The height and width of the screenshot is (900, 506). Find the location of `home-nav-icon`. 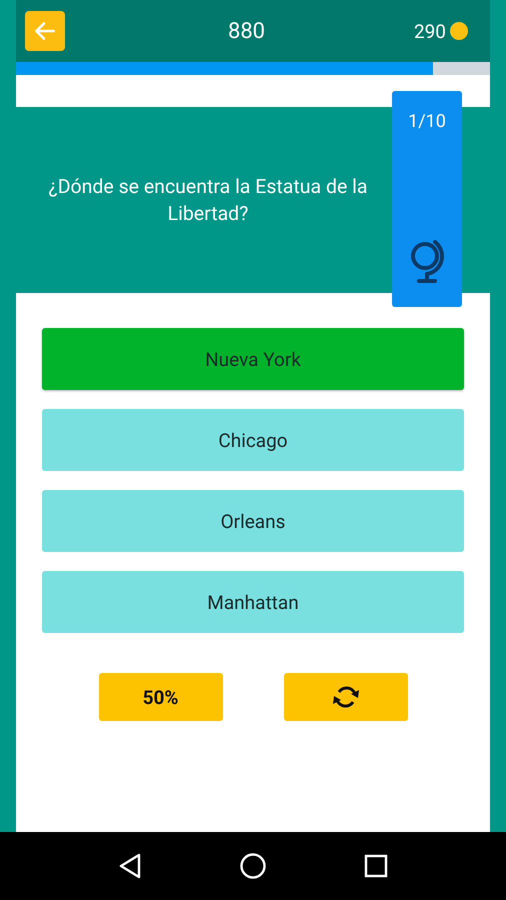

home-nav-icon is located at coordinates (252, 866).